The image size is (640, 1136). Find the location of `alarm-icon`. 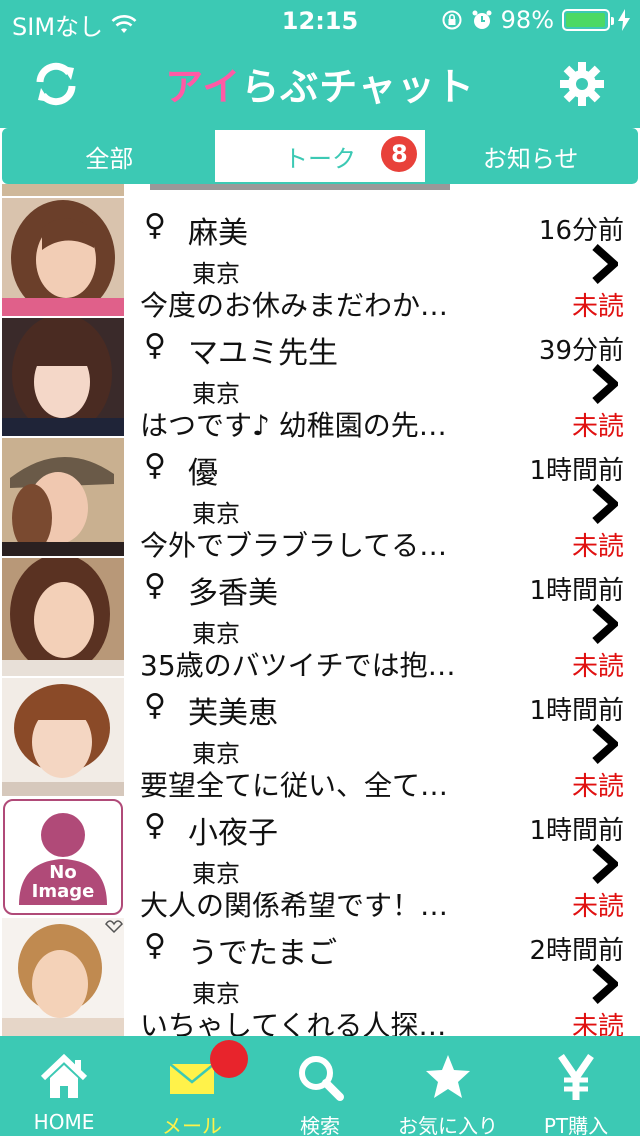

alarm-icon is located at coordinates (482, 19).